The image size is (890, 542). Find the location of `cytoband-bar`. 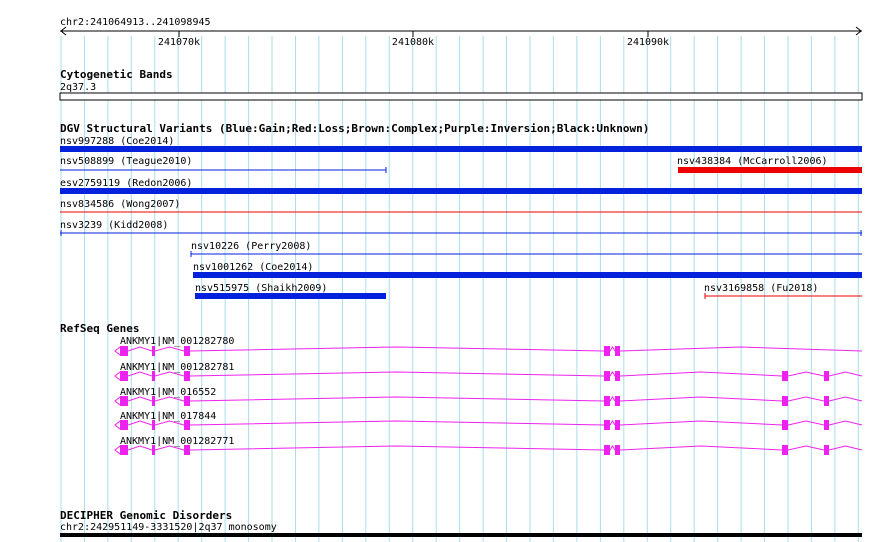

cytoband-bar is located at coordinates (461, 96).